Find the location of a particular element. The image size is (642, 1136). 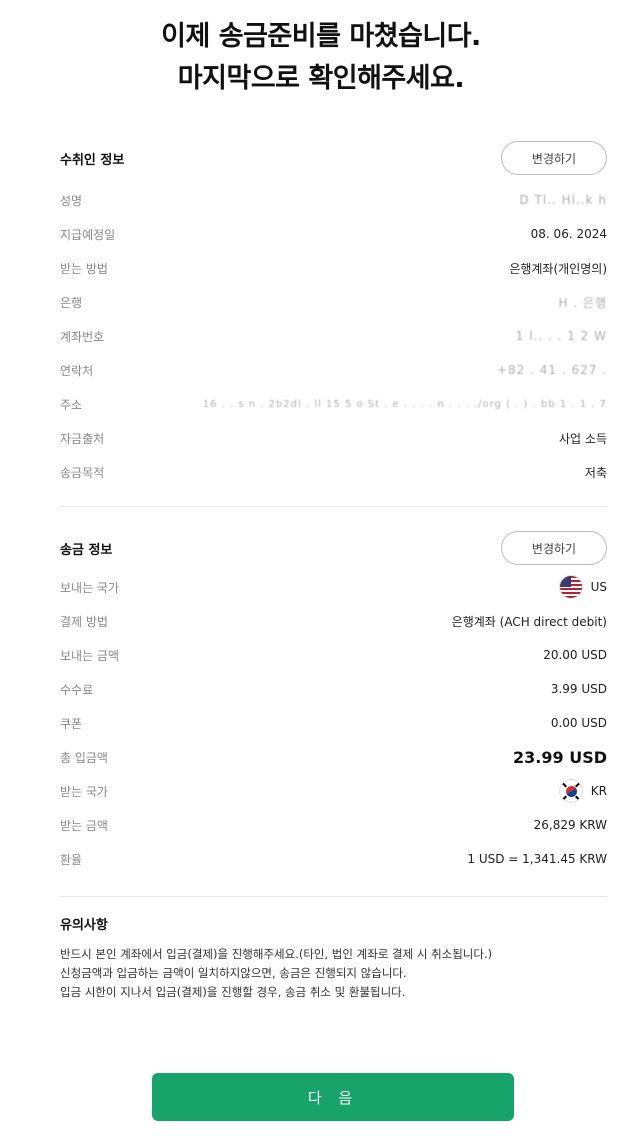

send-amount-value: 20.00 USD is located at coordinates (575, 655).